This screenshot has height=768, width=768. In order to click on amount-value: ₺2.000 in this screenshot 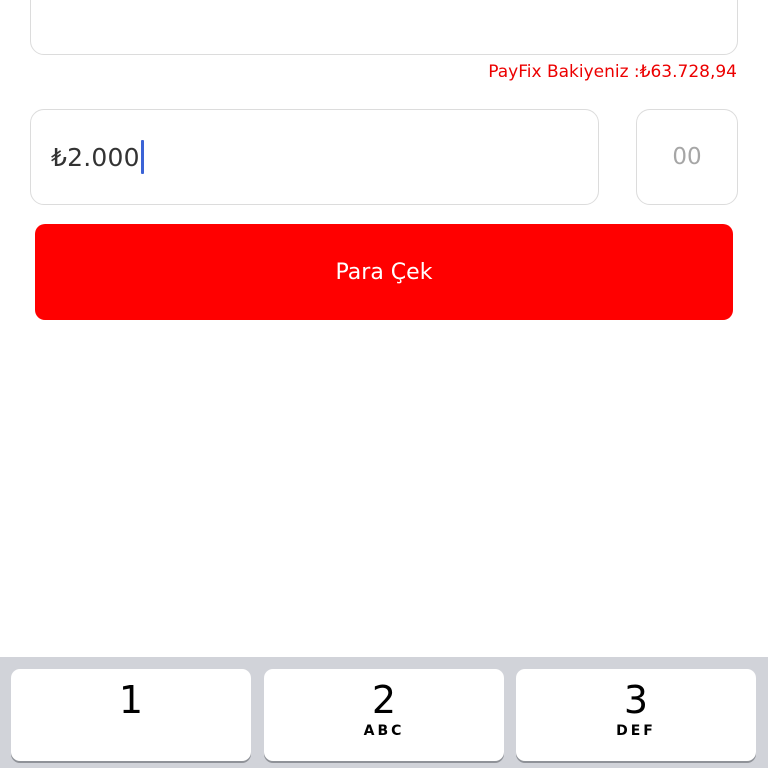, I will do `click(95, 157)`.